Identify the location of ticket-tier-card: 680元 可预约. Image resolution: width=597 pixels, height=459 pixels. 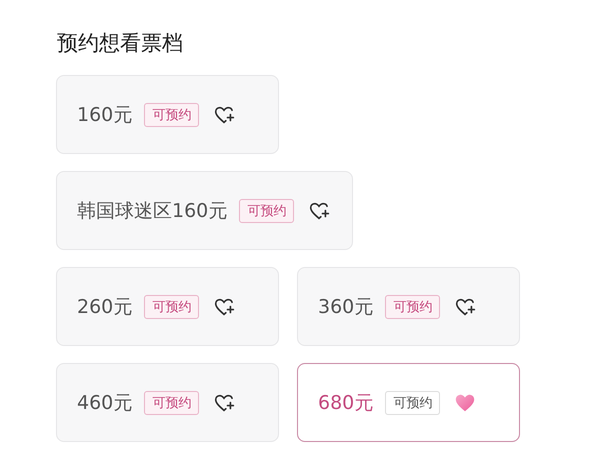
(408, 402).